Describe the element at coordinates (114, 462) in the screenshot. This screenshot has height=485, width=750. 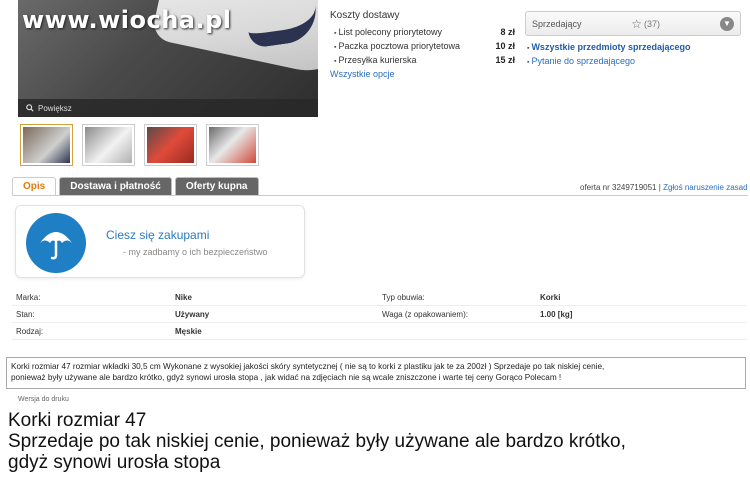
I see `caption-line: gdyż synowi urosła stopa` at that location.